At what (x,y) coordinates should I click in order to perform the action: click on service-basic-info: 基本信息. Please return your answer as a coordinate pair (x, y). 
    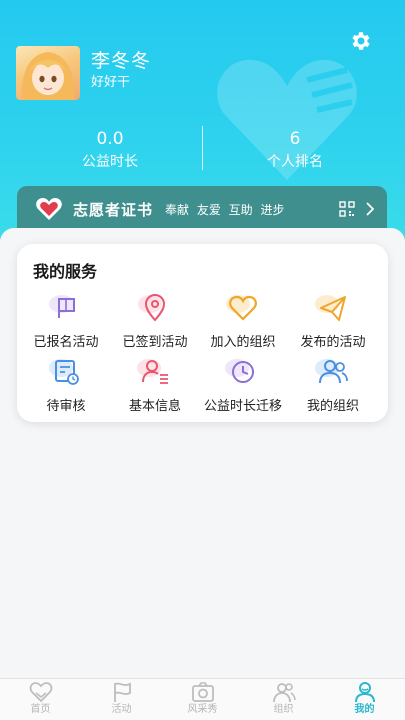
    Looking at the image, I should click on (155, 385).